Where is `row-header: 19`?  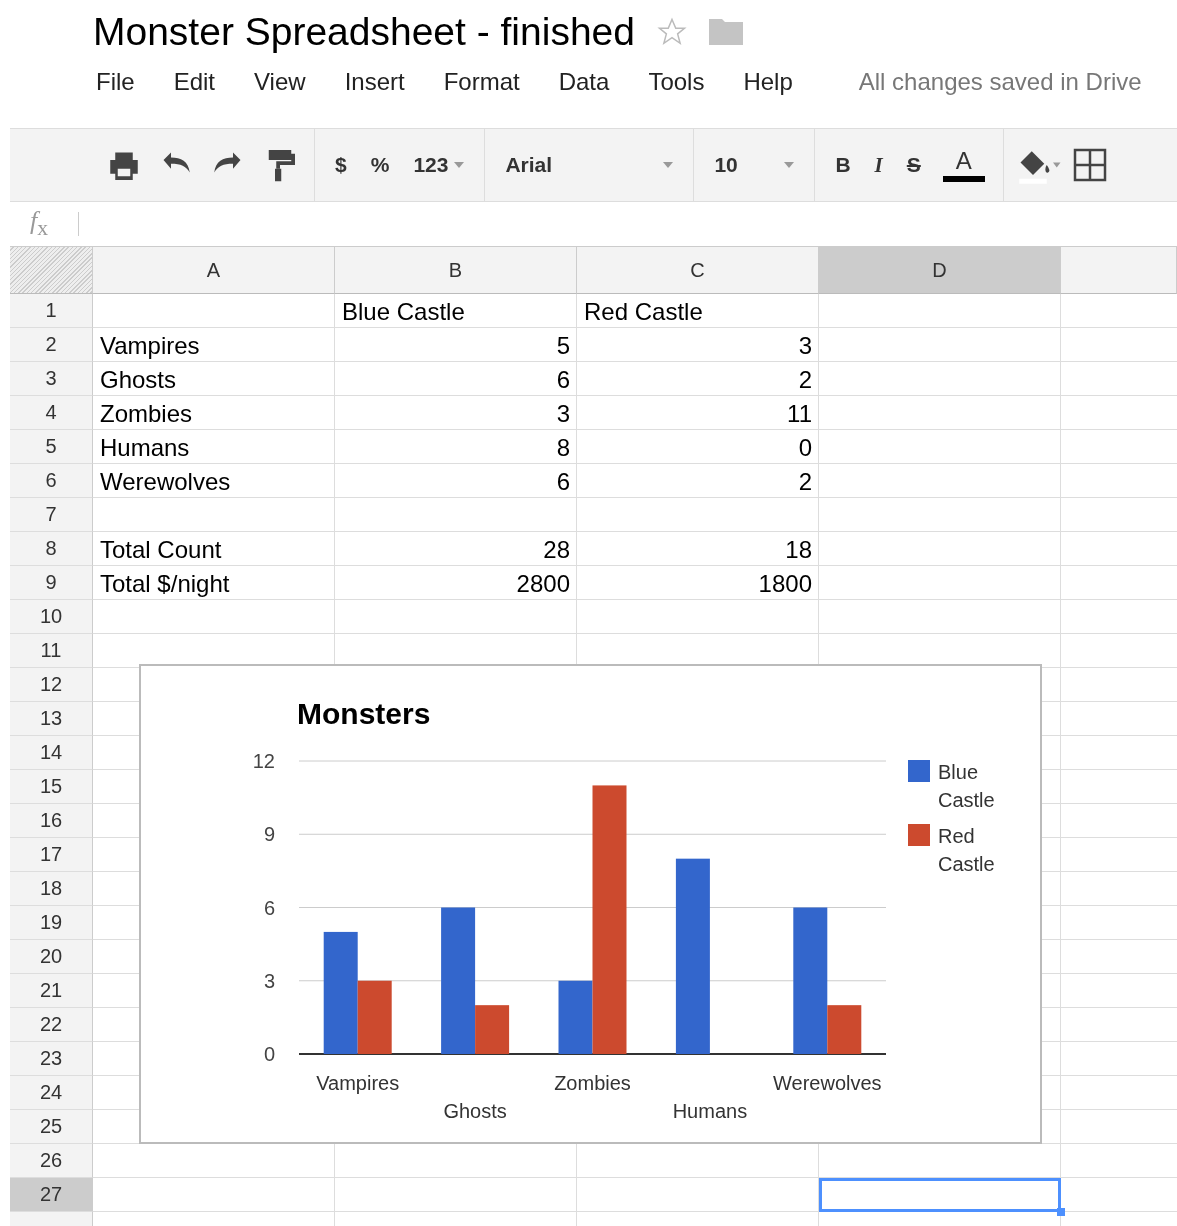 row-header: 19 is located at coordinates (51, 923).